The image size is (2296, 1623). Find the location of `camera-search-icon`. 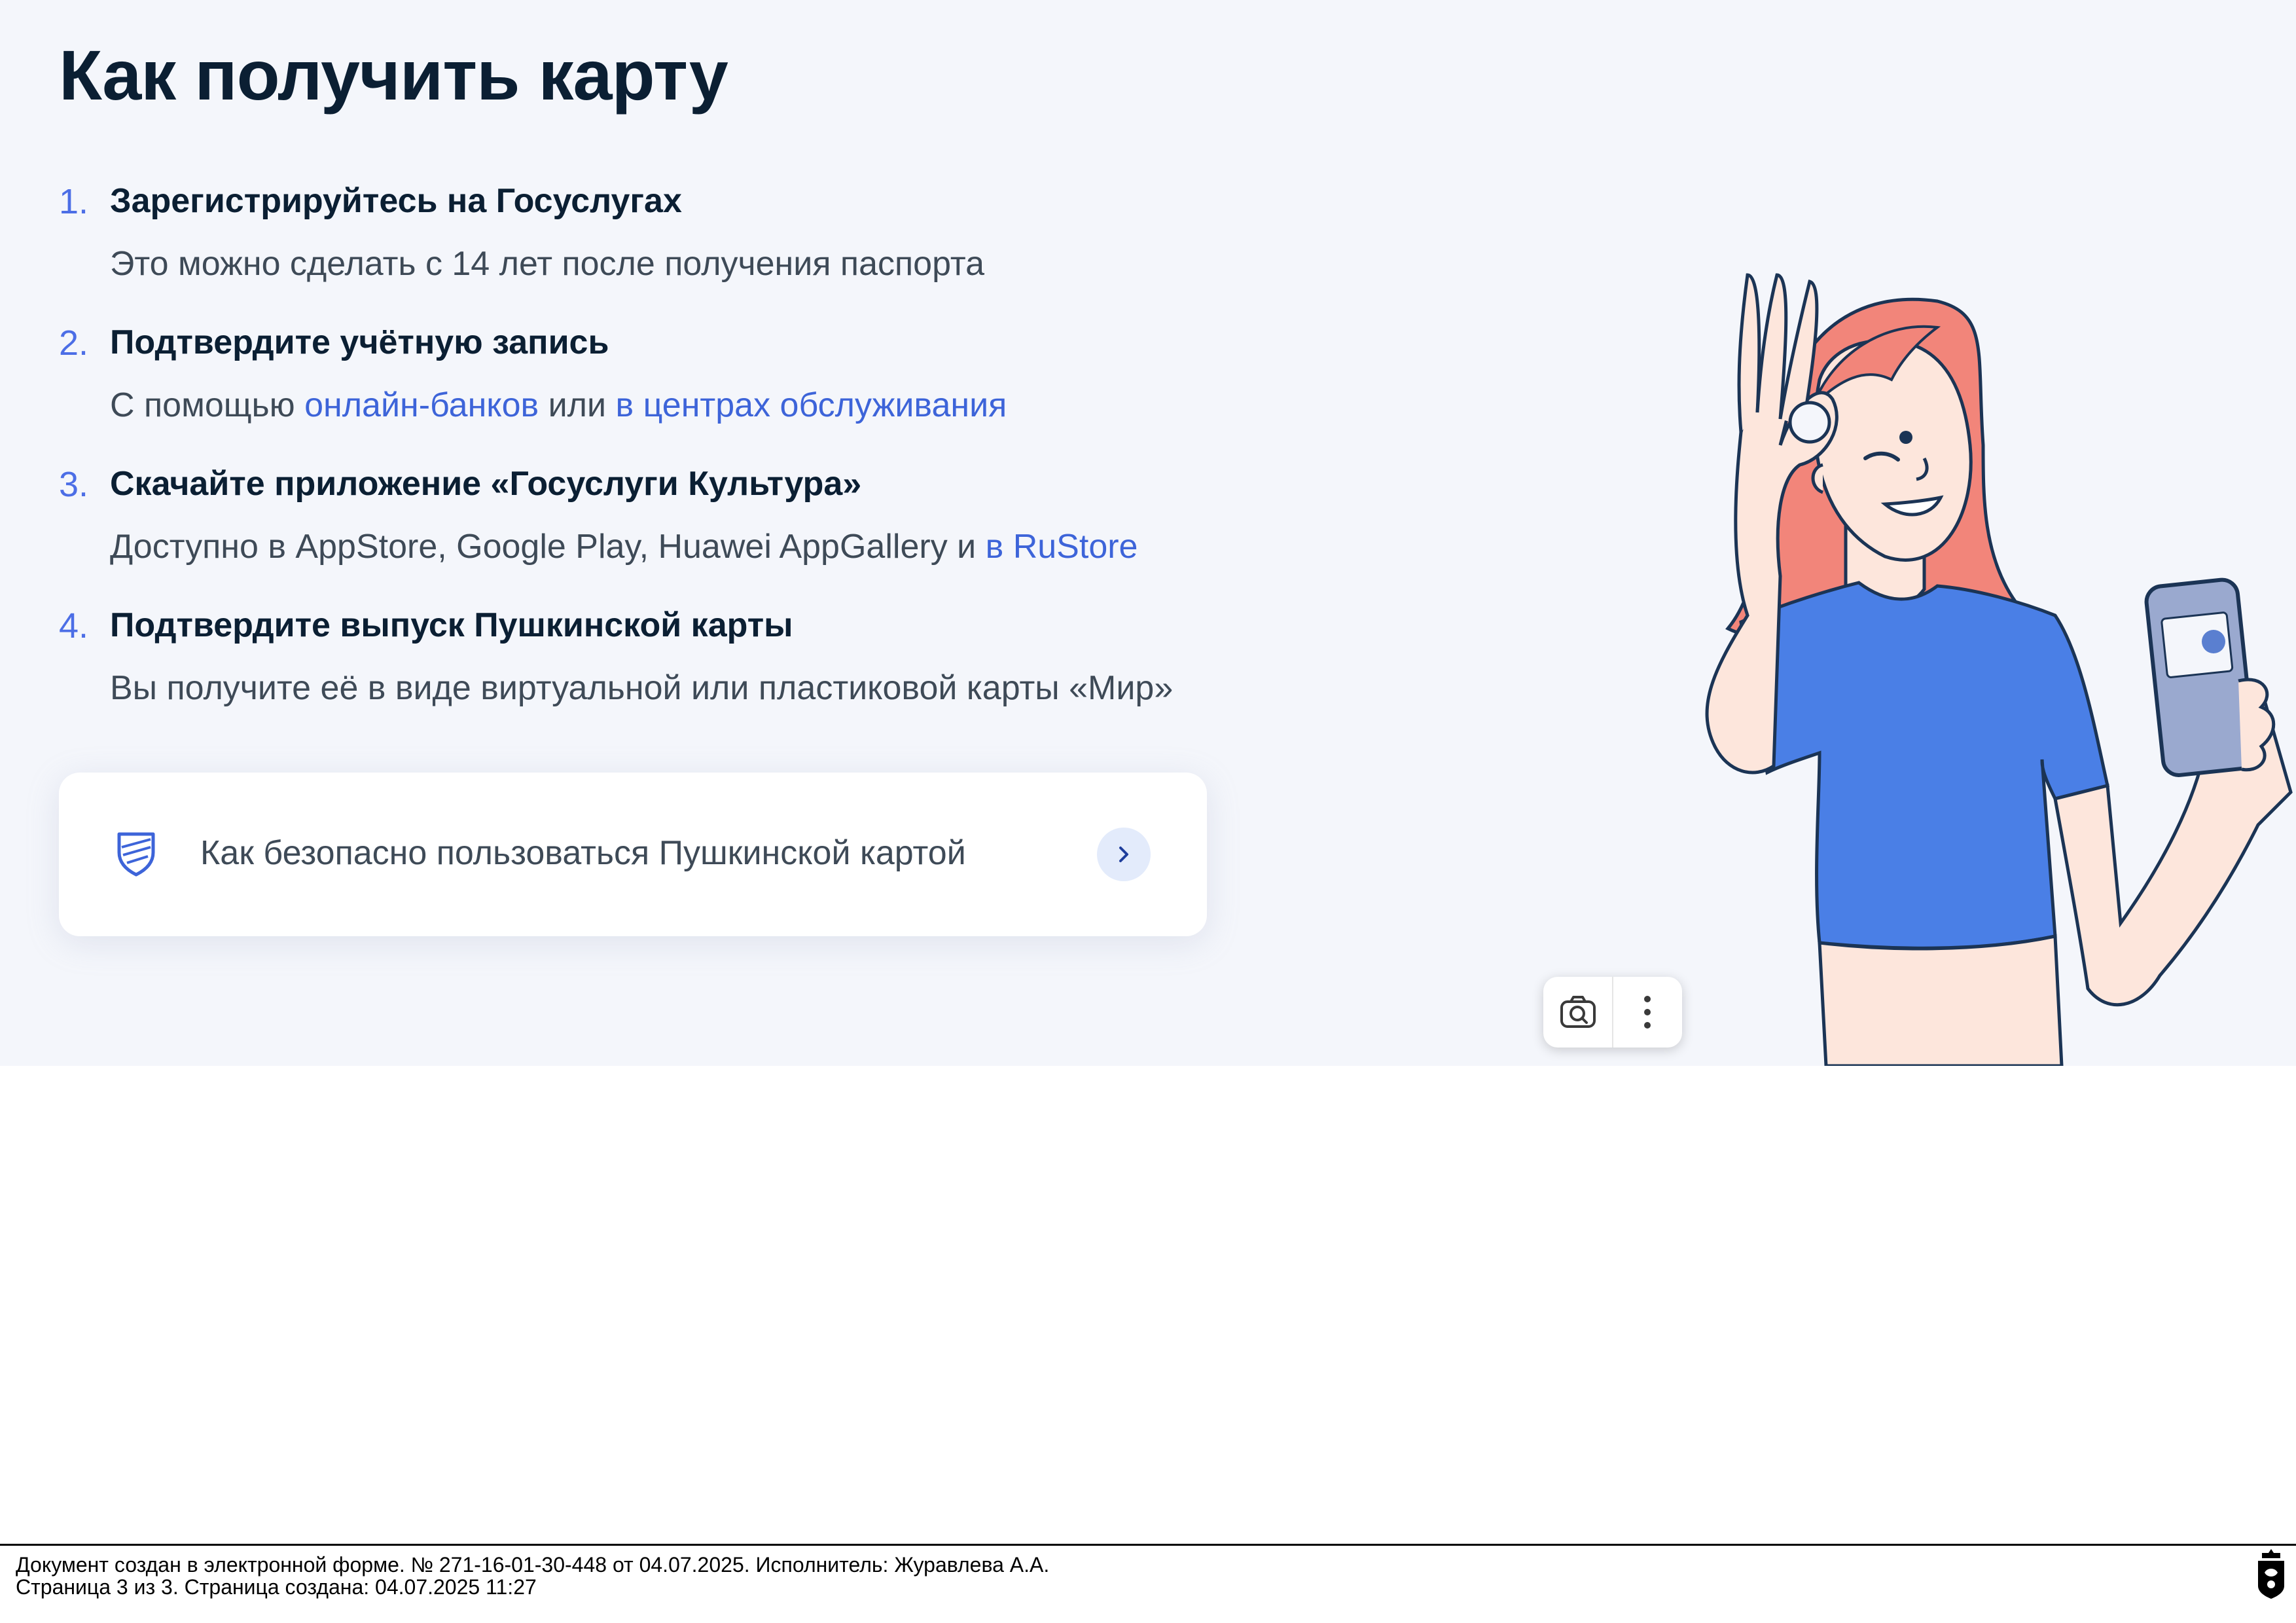

camera-search-icon is located at coordinates (1578, 1012).